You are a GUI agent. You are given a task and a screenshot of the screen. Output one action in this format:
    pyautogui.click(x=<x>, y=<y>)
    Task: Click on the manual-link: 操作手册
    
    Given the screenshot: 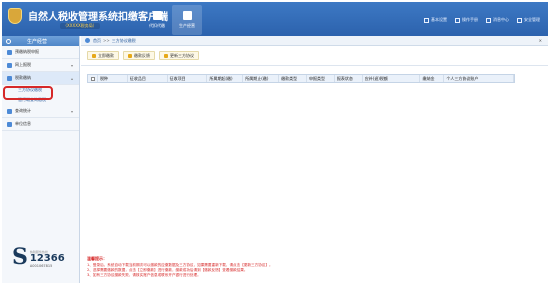 What is the action you would take?
    pyautogui.click(x=466, y=20)
    